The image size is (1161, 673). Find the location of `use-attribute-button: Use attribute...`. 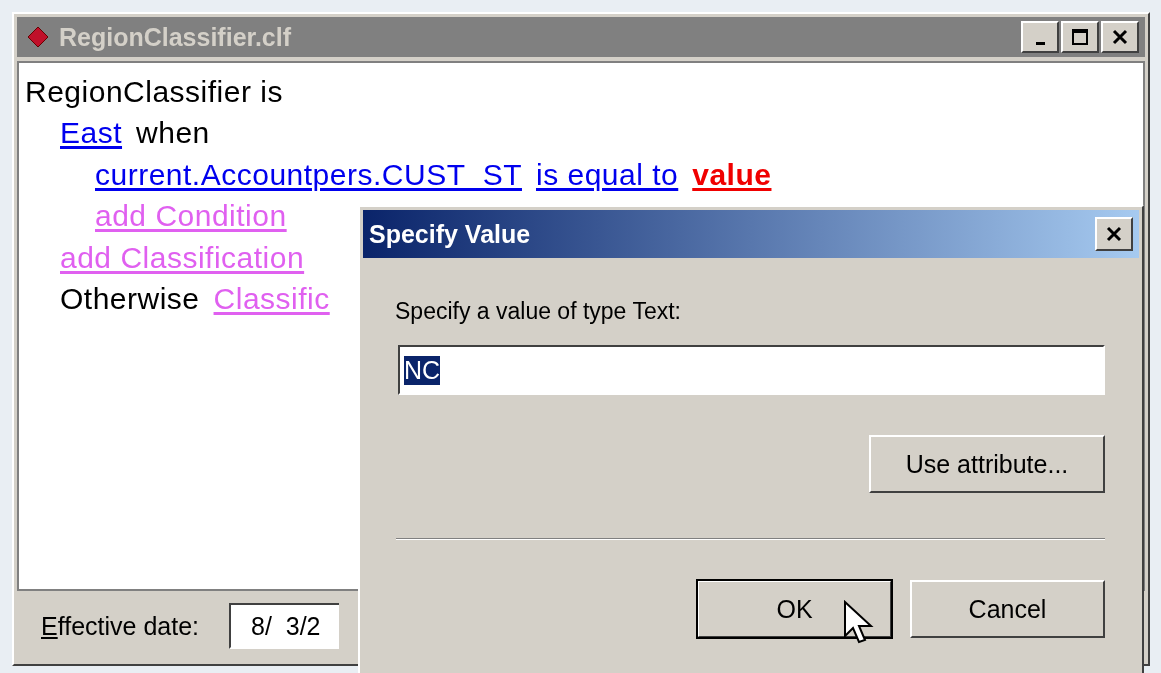

use-attribute-button: Use attribute... is located at coordinates (987, 464).